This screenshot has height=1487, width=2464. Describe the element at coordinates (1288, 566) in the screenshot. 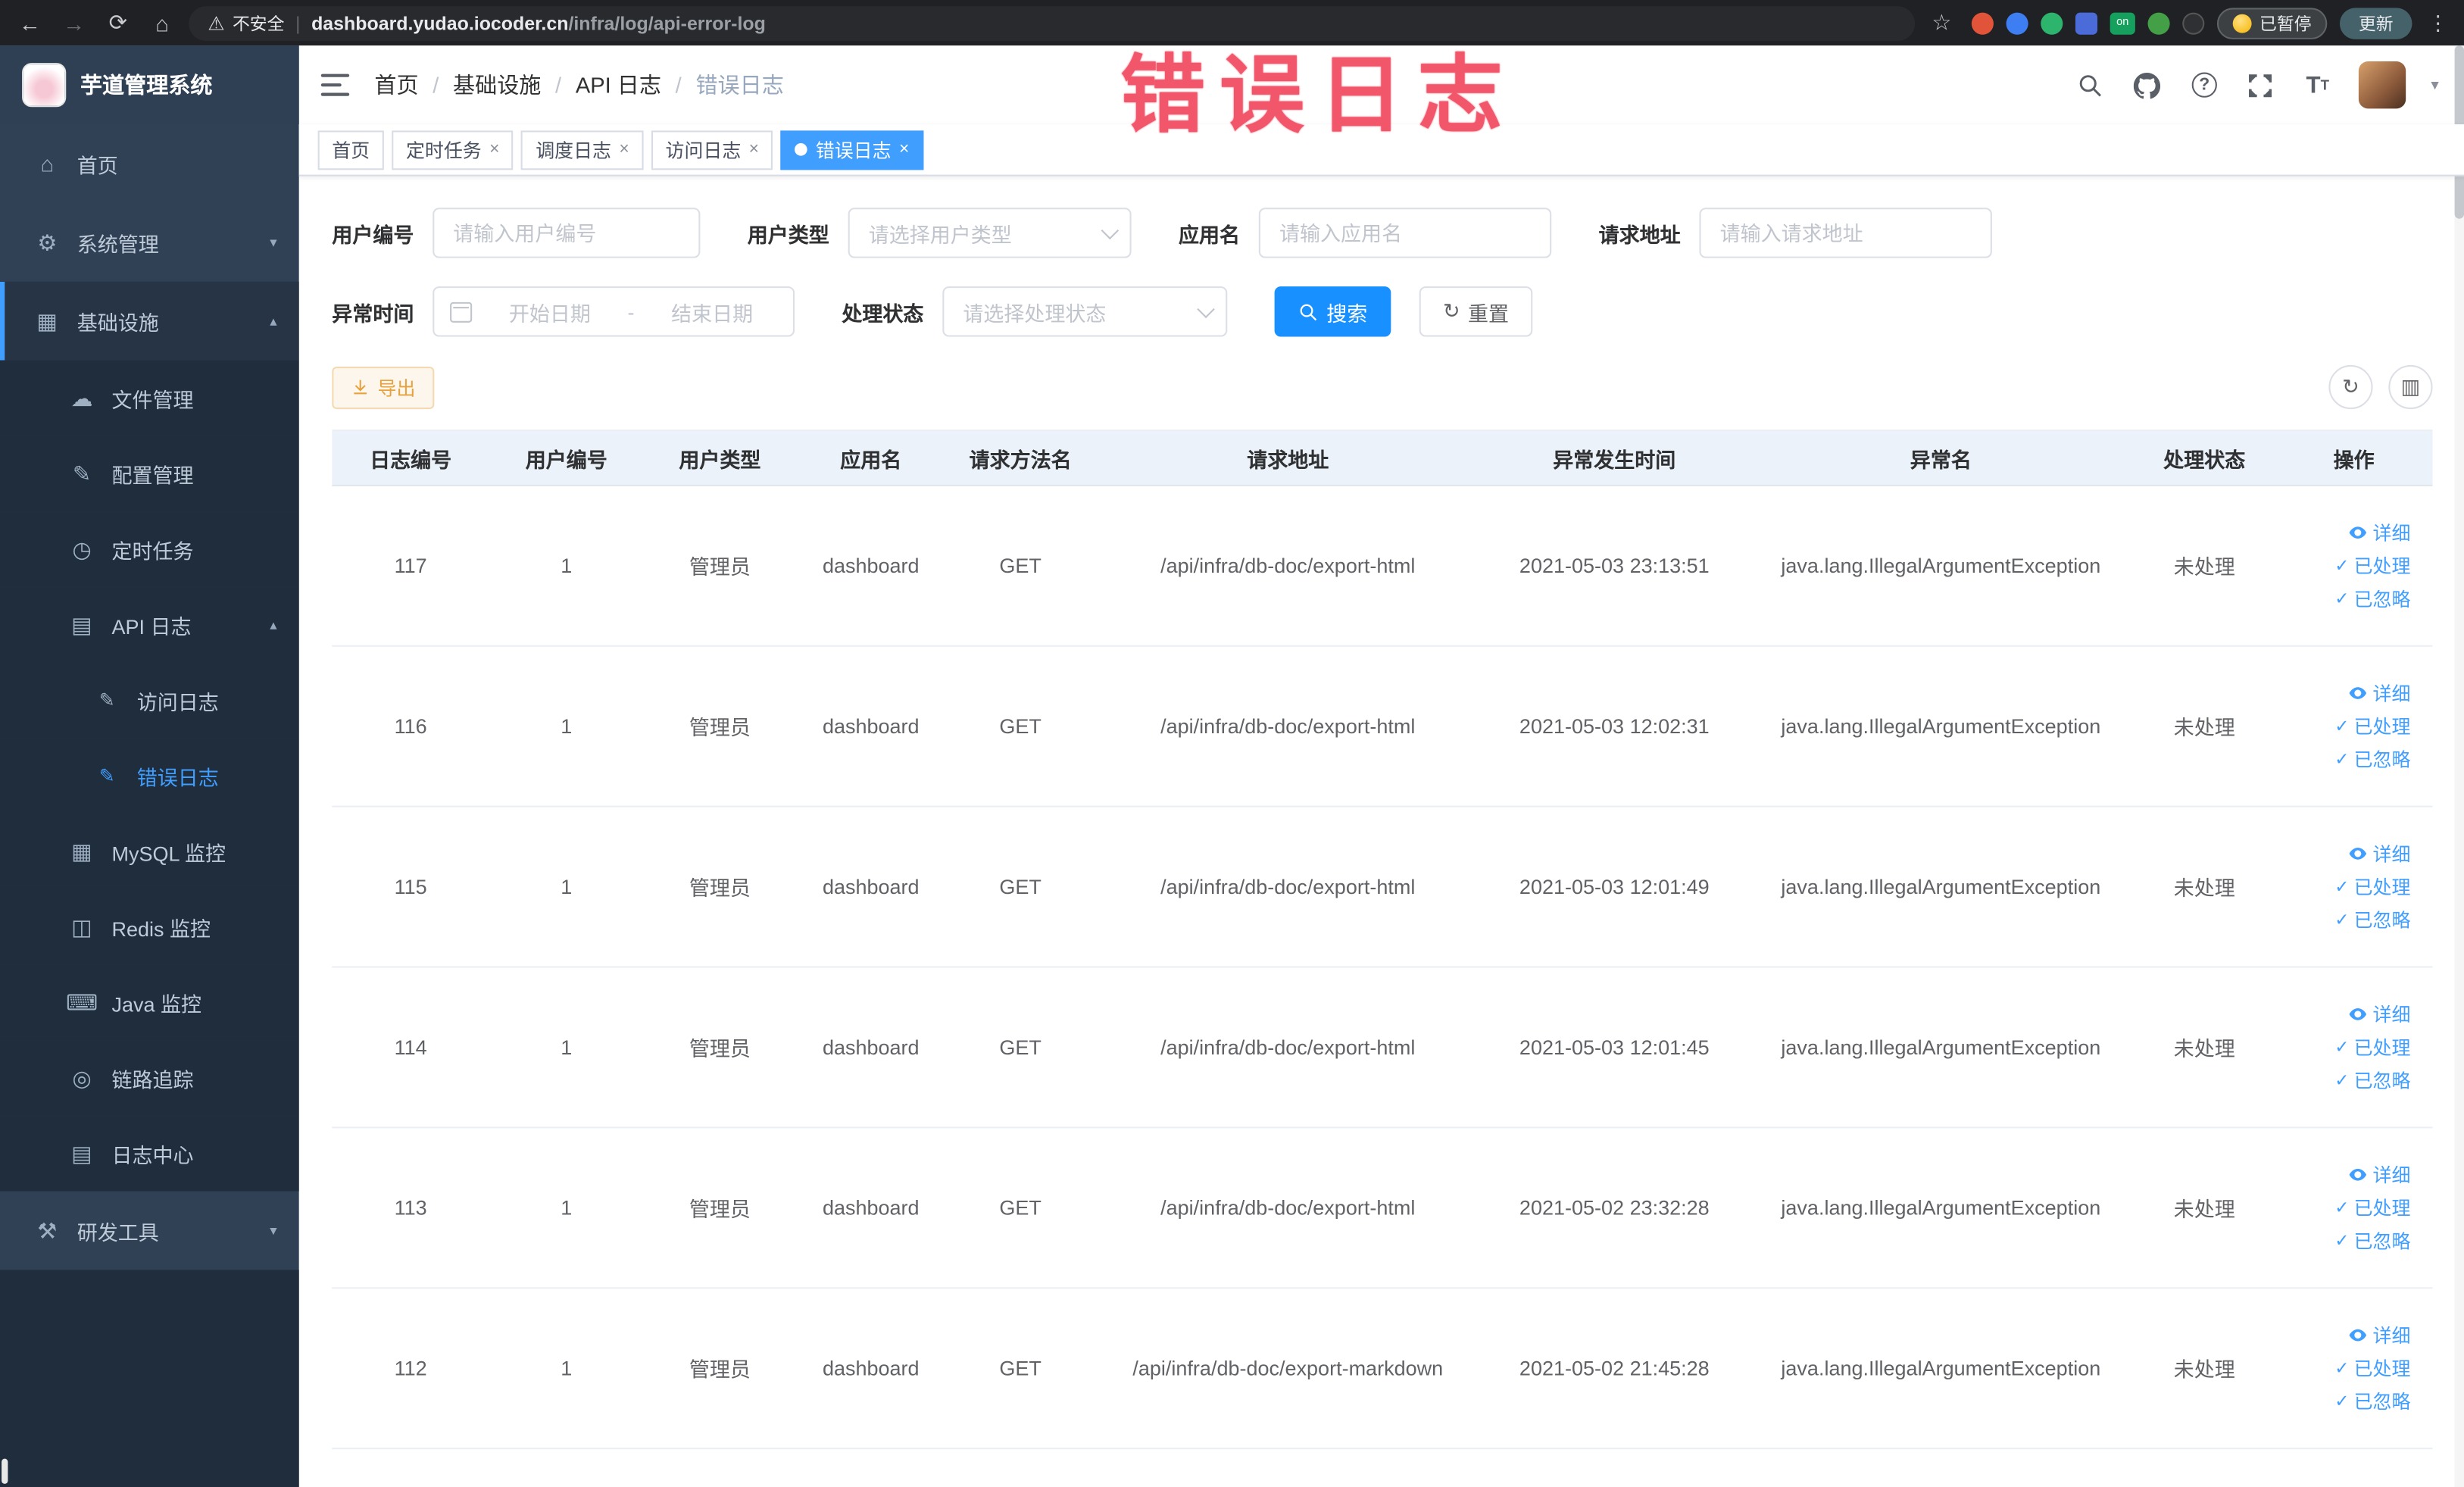

I see `cell-request-url: /api/infra/db-doc/export-html` at that location.